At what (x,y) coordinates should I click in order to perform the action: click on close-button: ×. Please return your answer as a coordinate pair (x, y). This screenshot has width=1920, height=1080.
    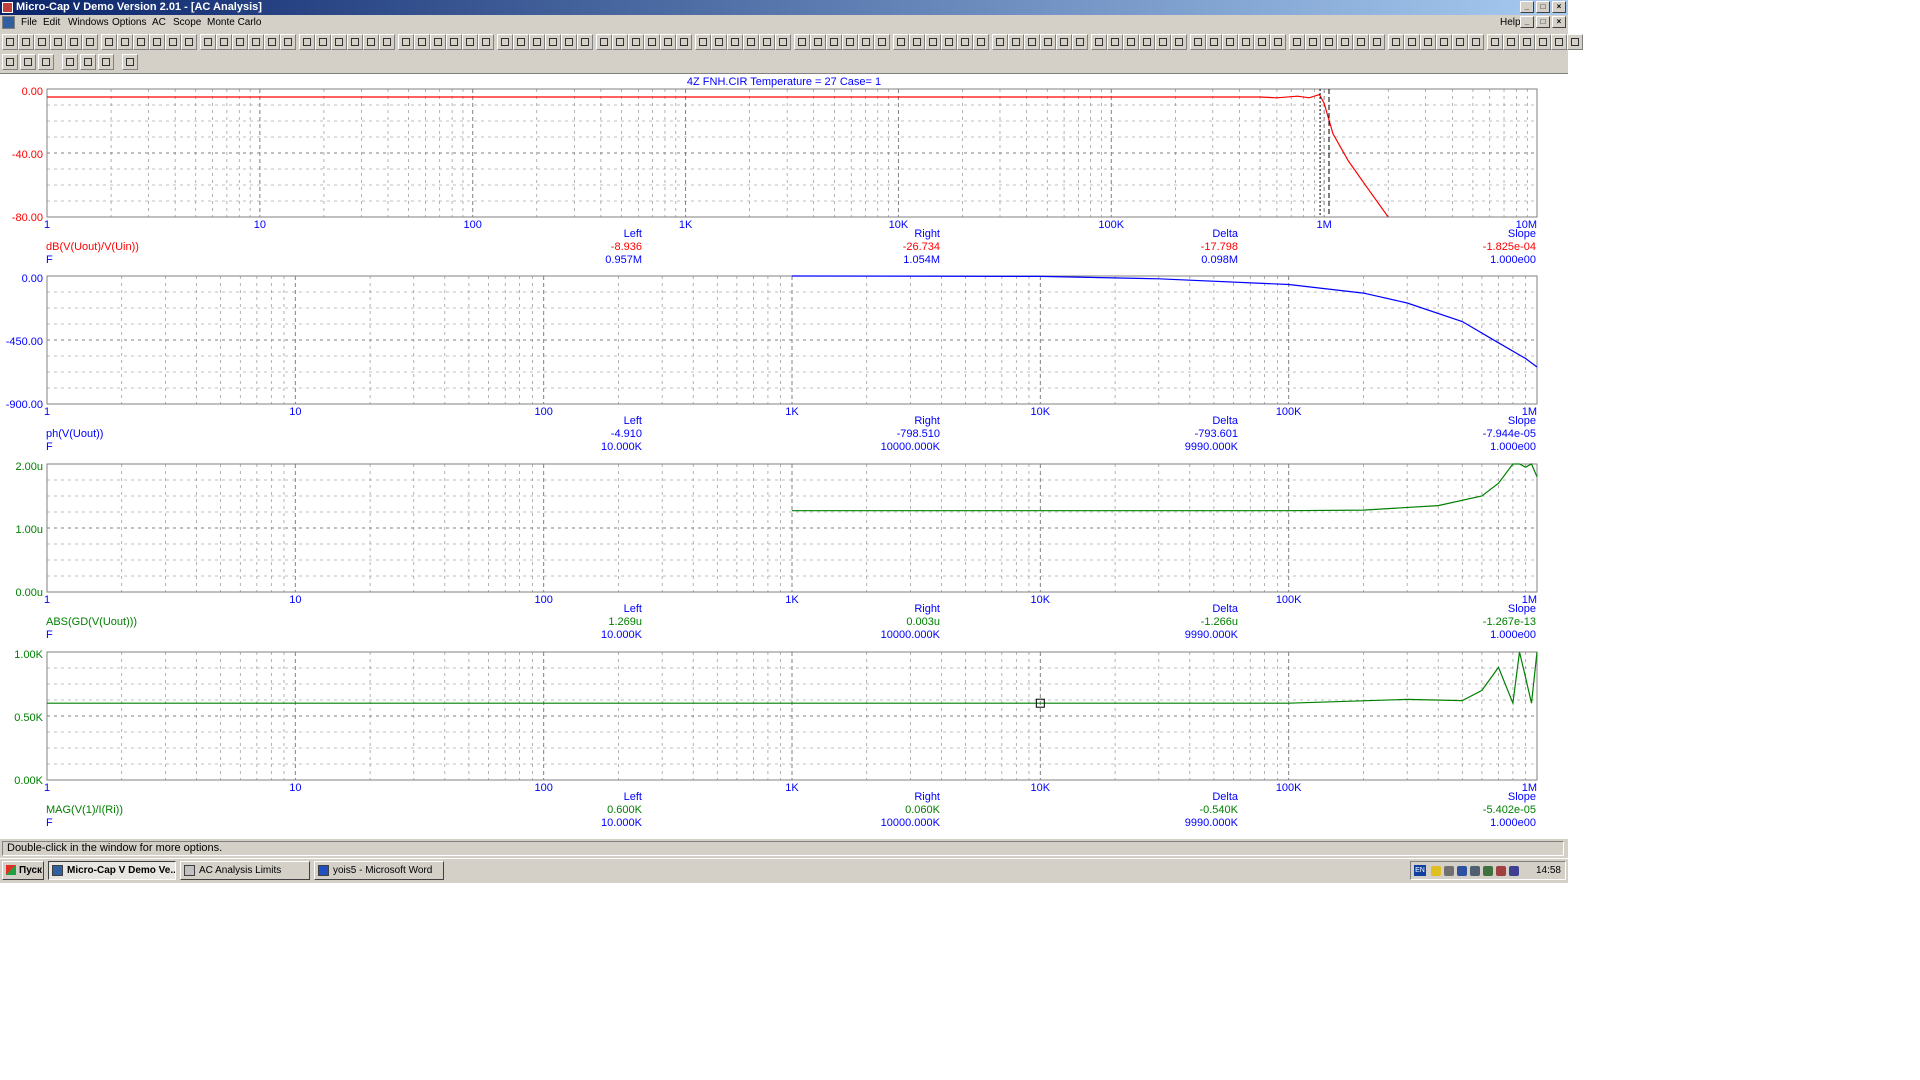
    Looking at the image, I should click on (1559, 7).